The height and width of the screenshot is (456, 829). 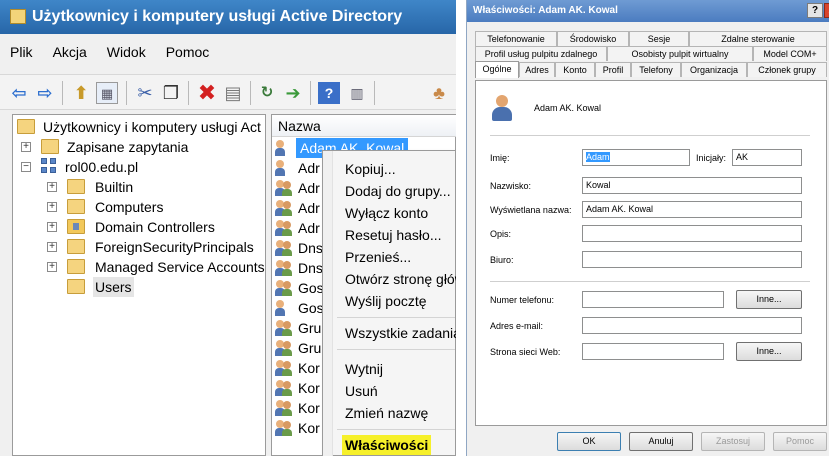 What do you see at coordinates (386, 213) in the screenshot?
I see `menu-item-wylacz-konto: Wyłącz konto` at bounding box center [386, 213].